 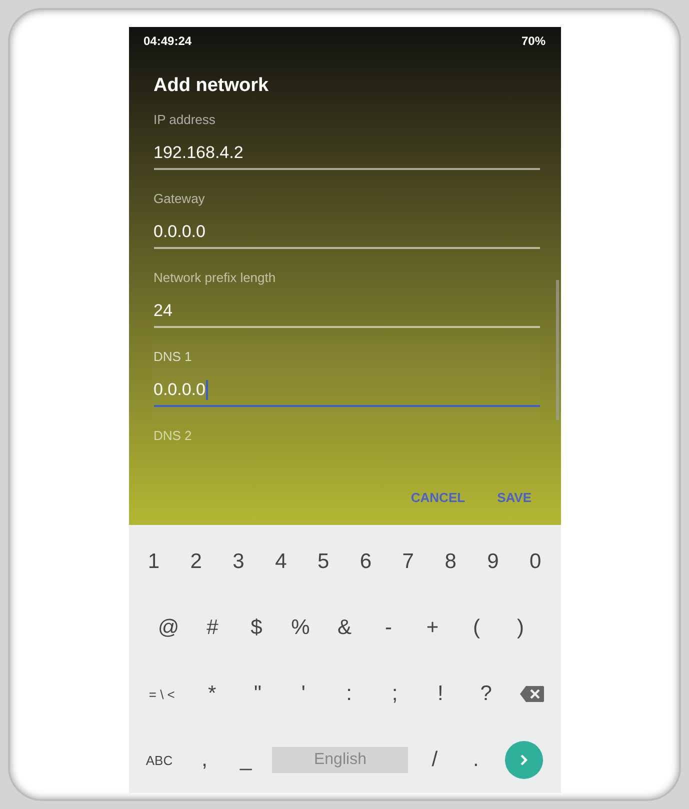 I want to click on keyboard-key: _, so click(x=245, y=760).